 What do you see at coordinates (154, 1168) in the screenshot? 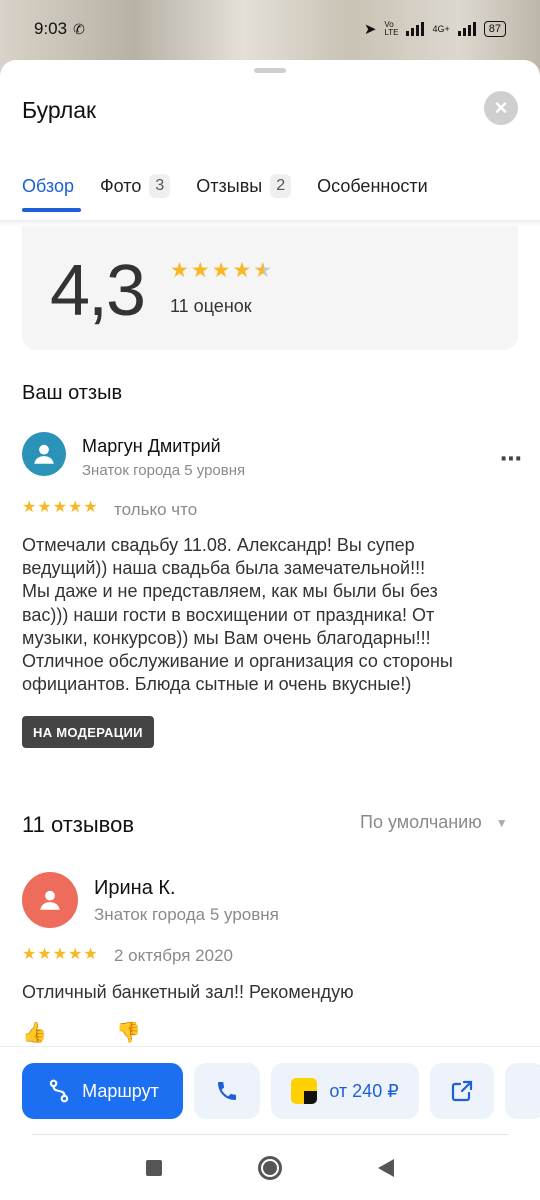
I see `recents-icon` at bounding box center [154, 1168].